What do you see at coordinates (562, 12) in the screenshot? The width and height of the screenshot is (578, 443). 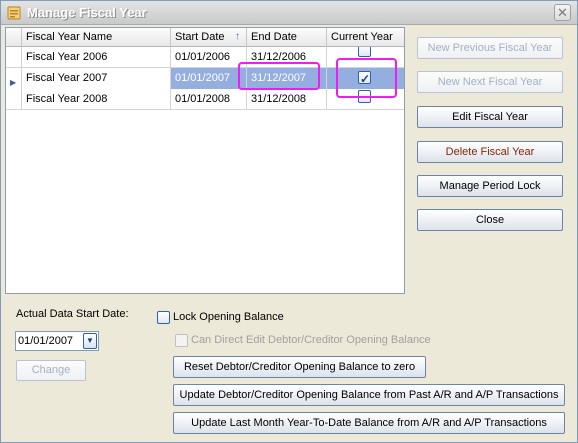 I see `close-icon: ✕` at bounding box center [562, 12].